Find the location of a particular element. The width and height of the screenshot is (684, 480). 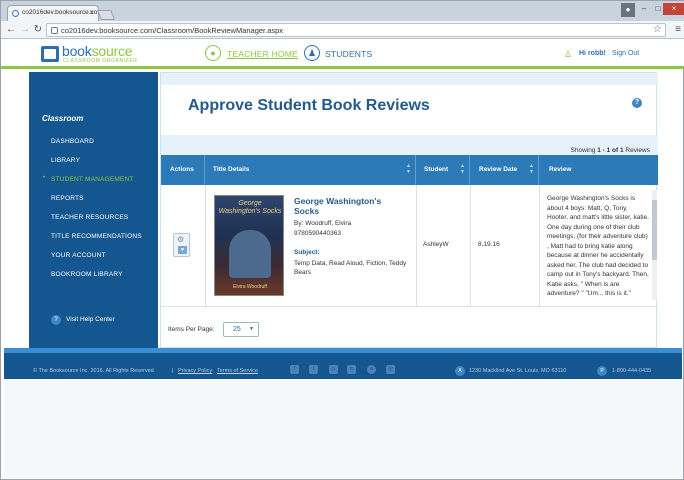

top-band is located at coordinates (409, 79).